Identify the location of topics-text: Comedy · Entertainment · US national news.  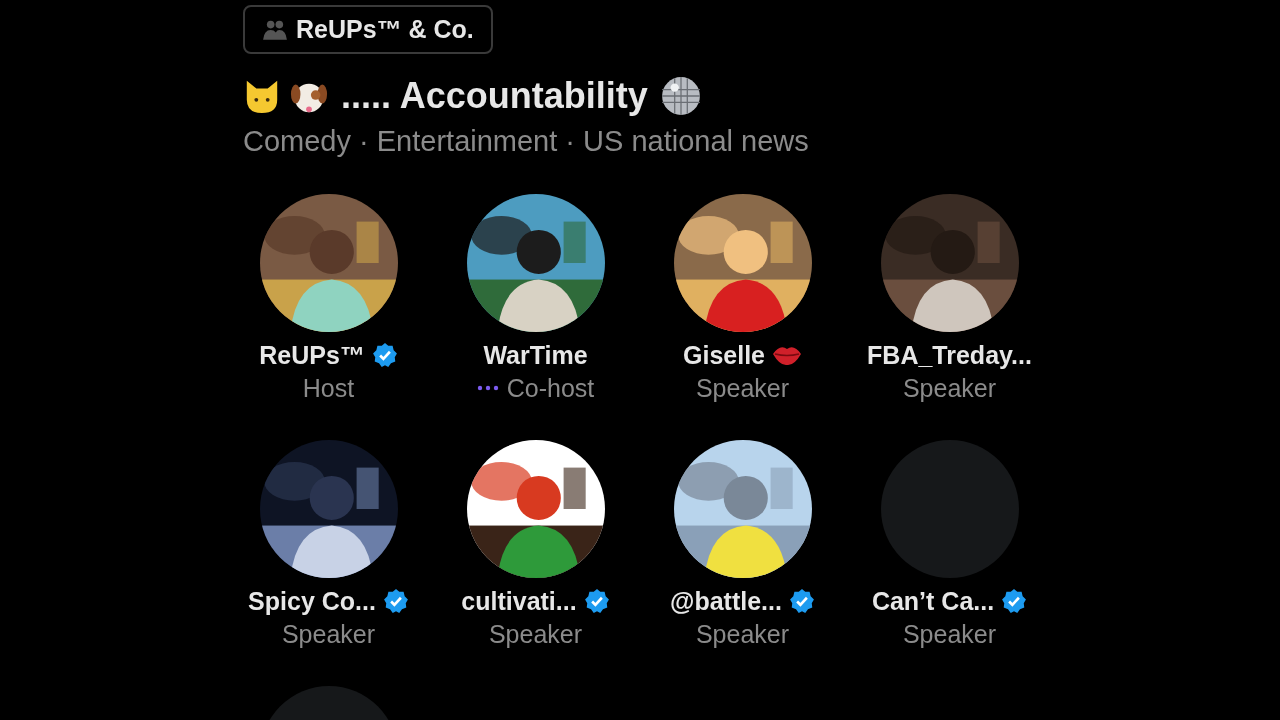
(526, 141).